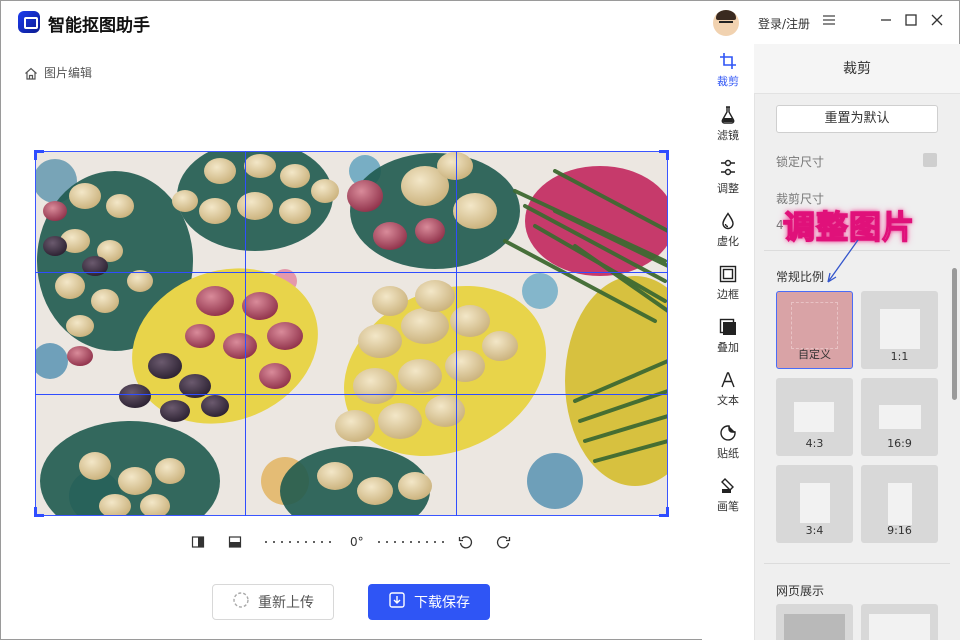 This screenshot has height=640, width=960. Describe the element at coordinates (899, 504) in the screenshot. I see `ratio-9-16: 9:16` at that location.